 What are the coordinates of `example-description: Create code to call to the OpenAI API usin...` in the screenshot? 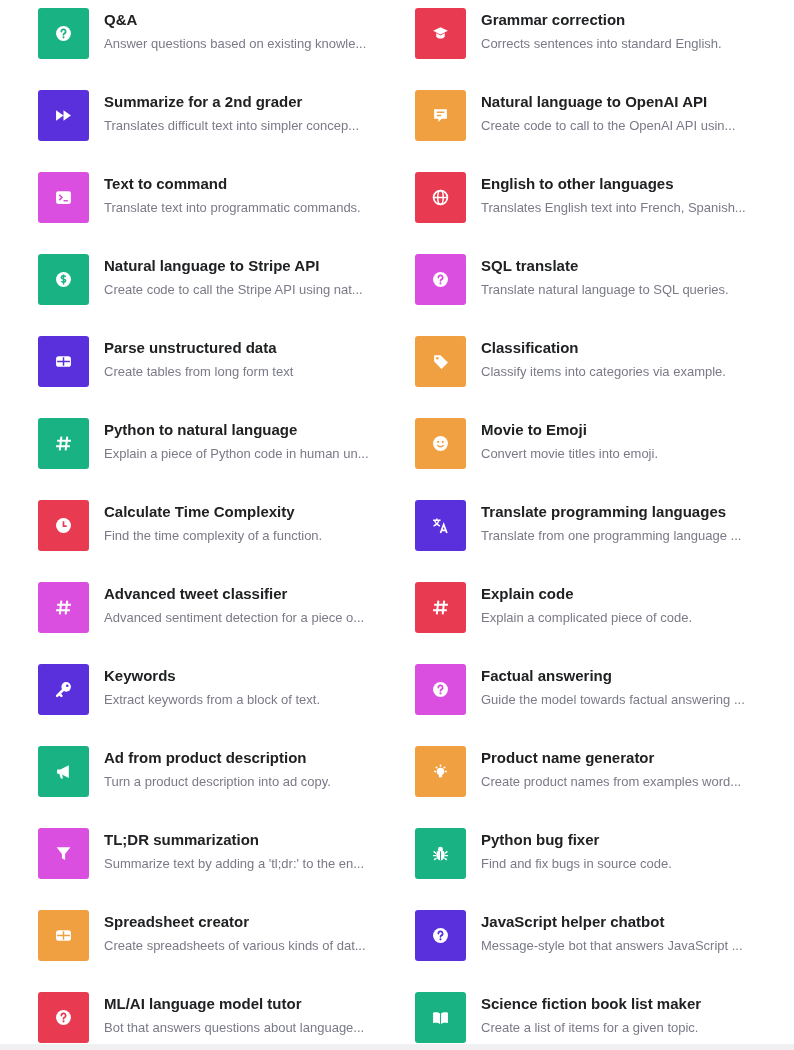 It's located at (608, 126).